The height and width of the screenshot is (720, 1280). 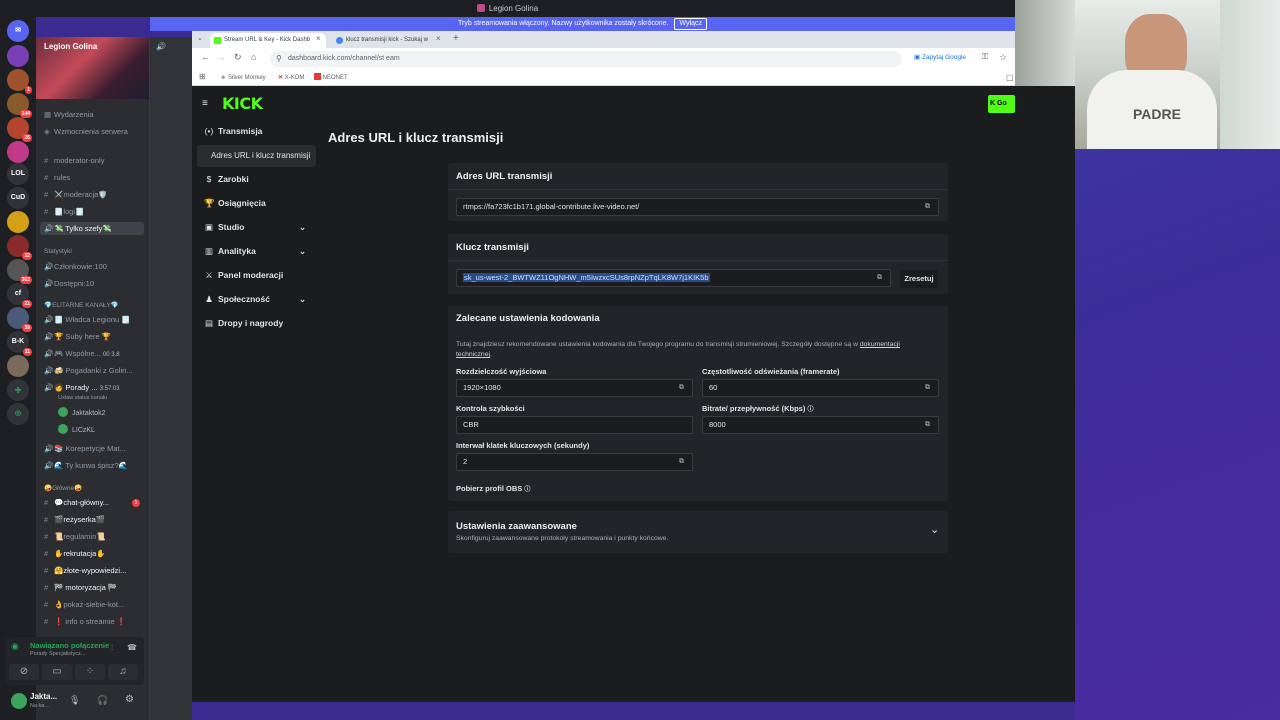 I want to click on screen-share-icon: ▭, so click(x=57, y=672).